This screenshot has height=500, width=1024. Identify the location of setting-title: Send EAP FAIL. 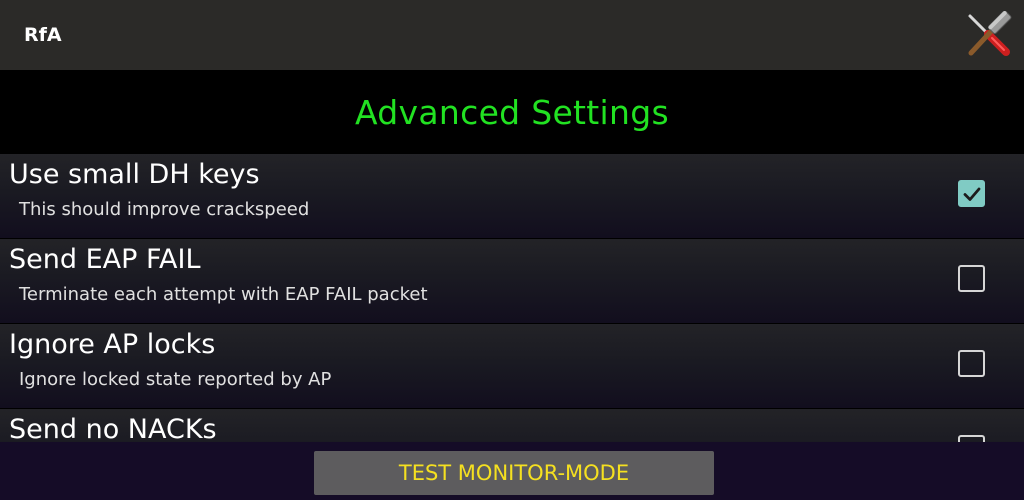
(105, 259).